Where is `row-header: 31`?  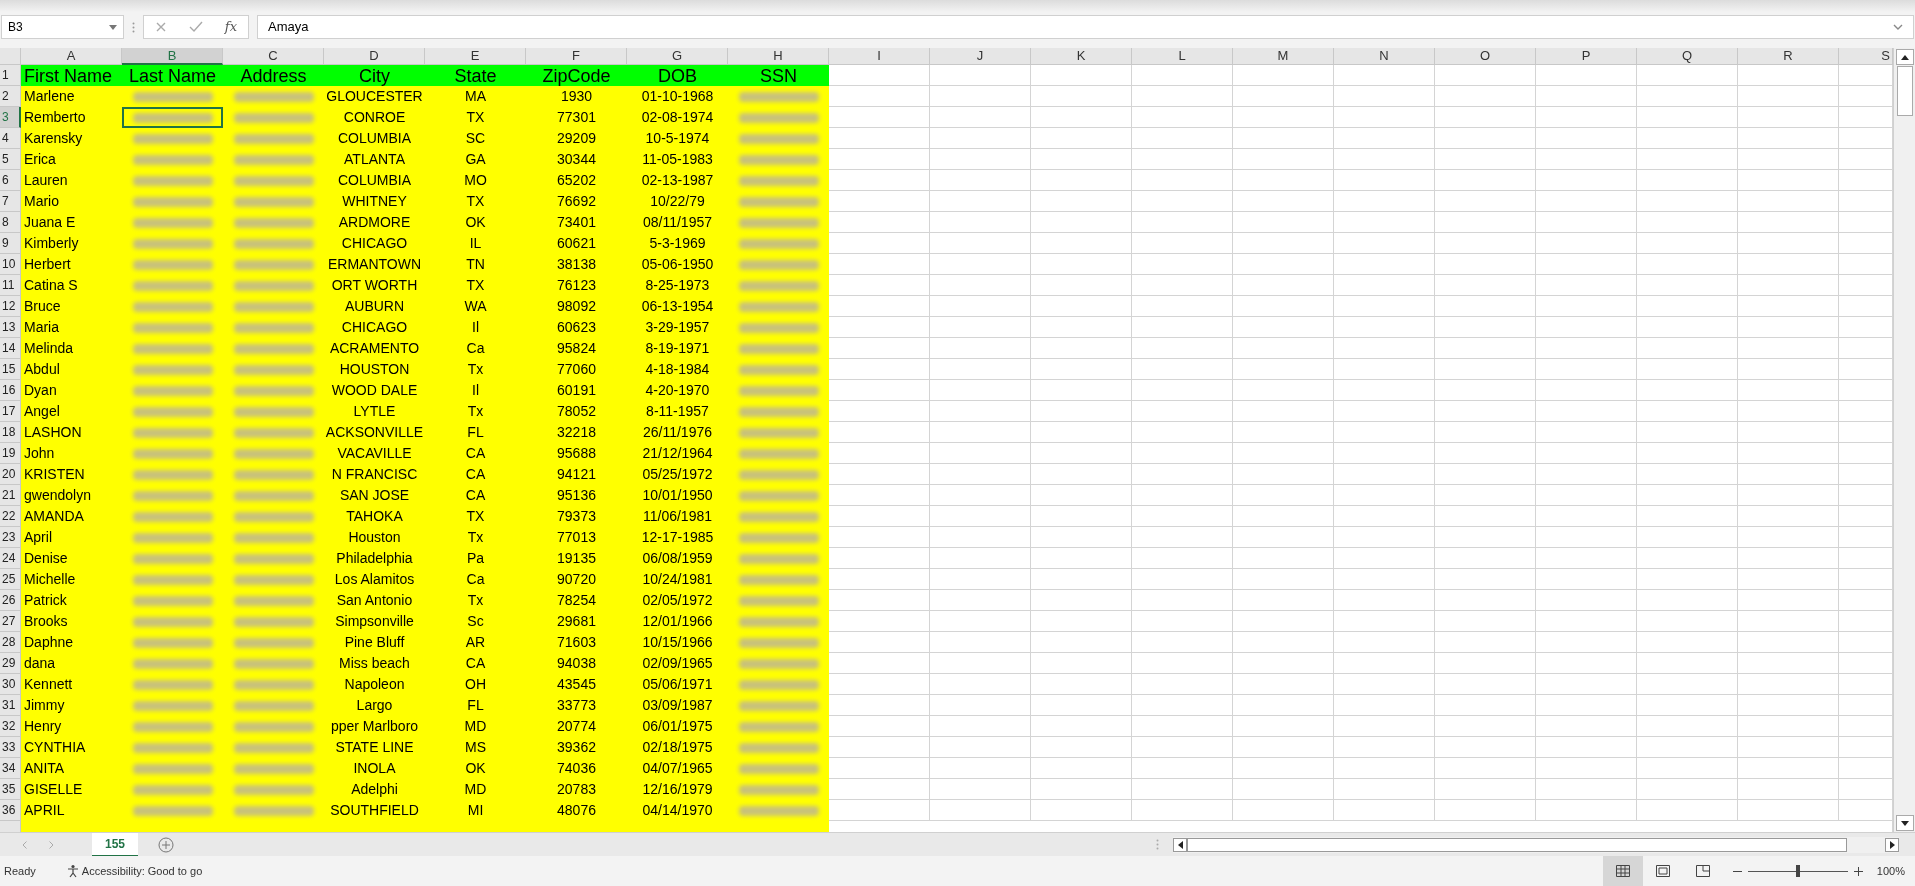 row-header: 31 is located at coordinates (10, 705).